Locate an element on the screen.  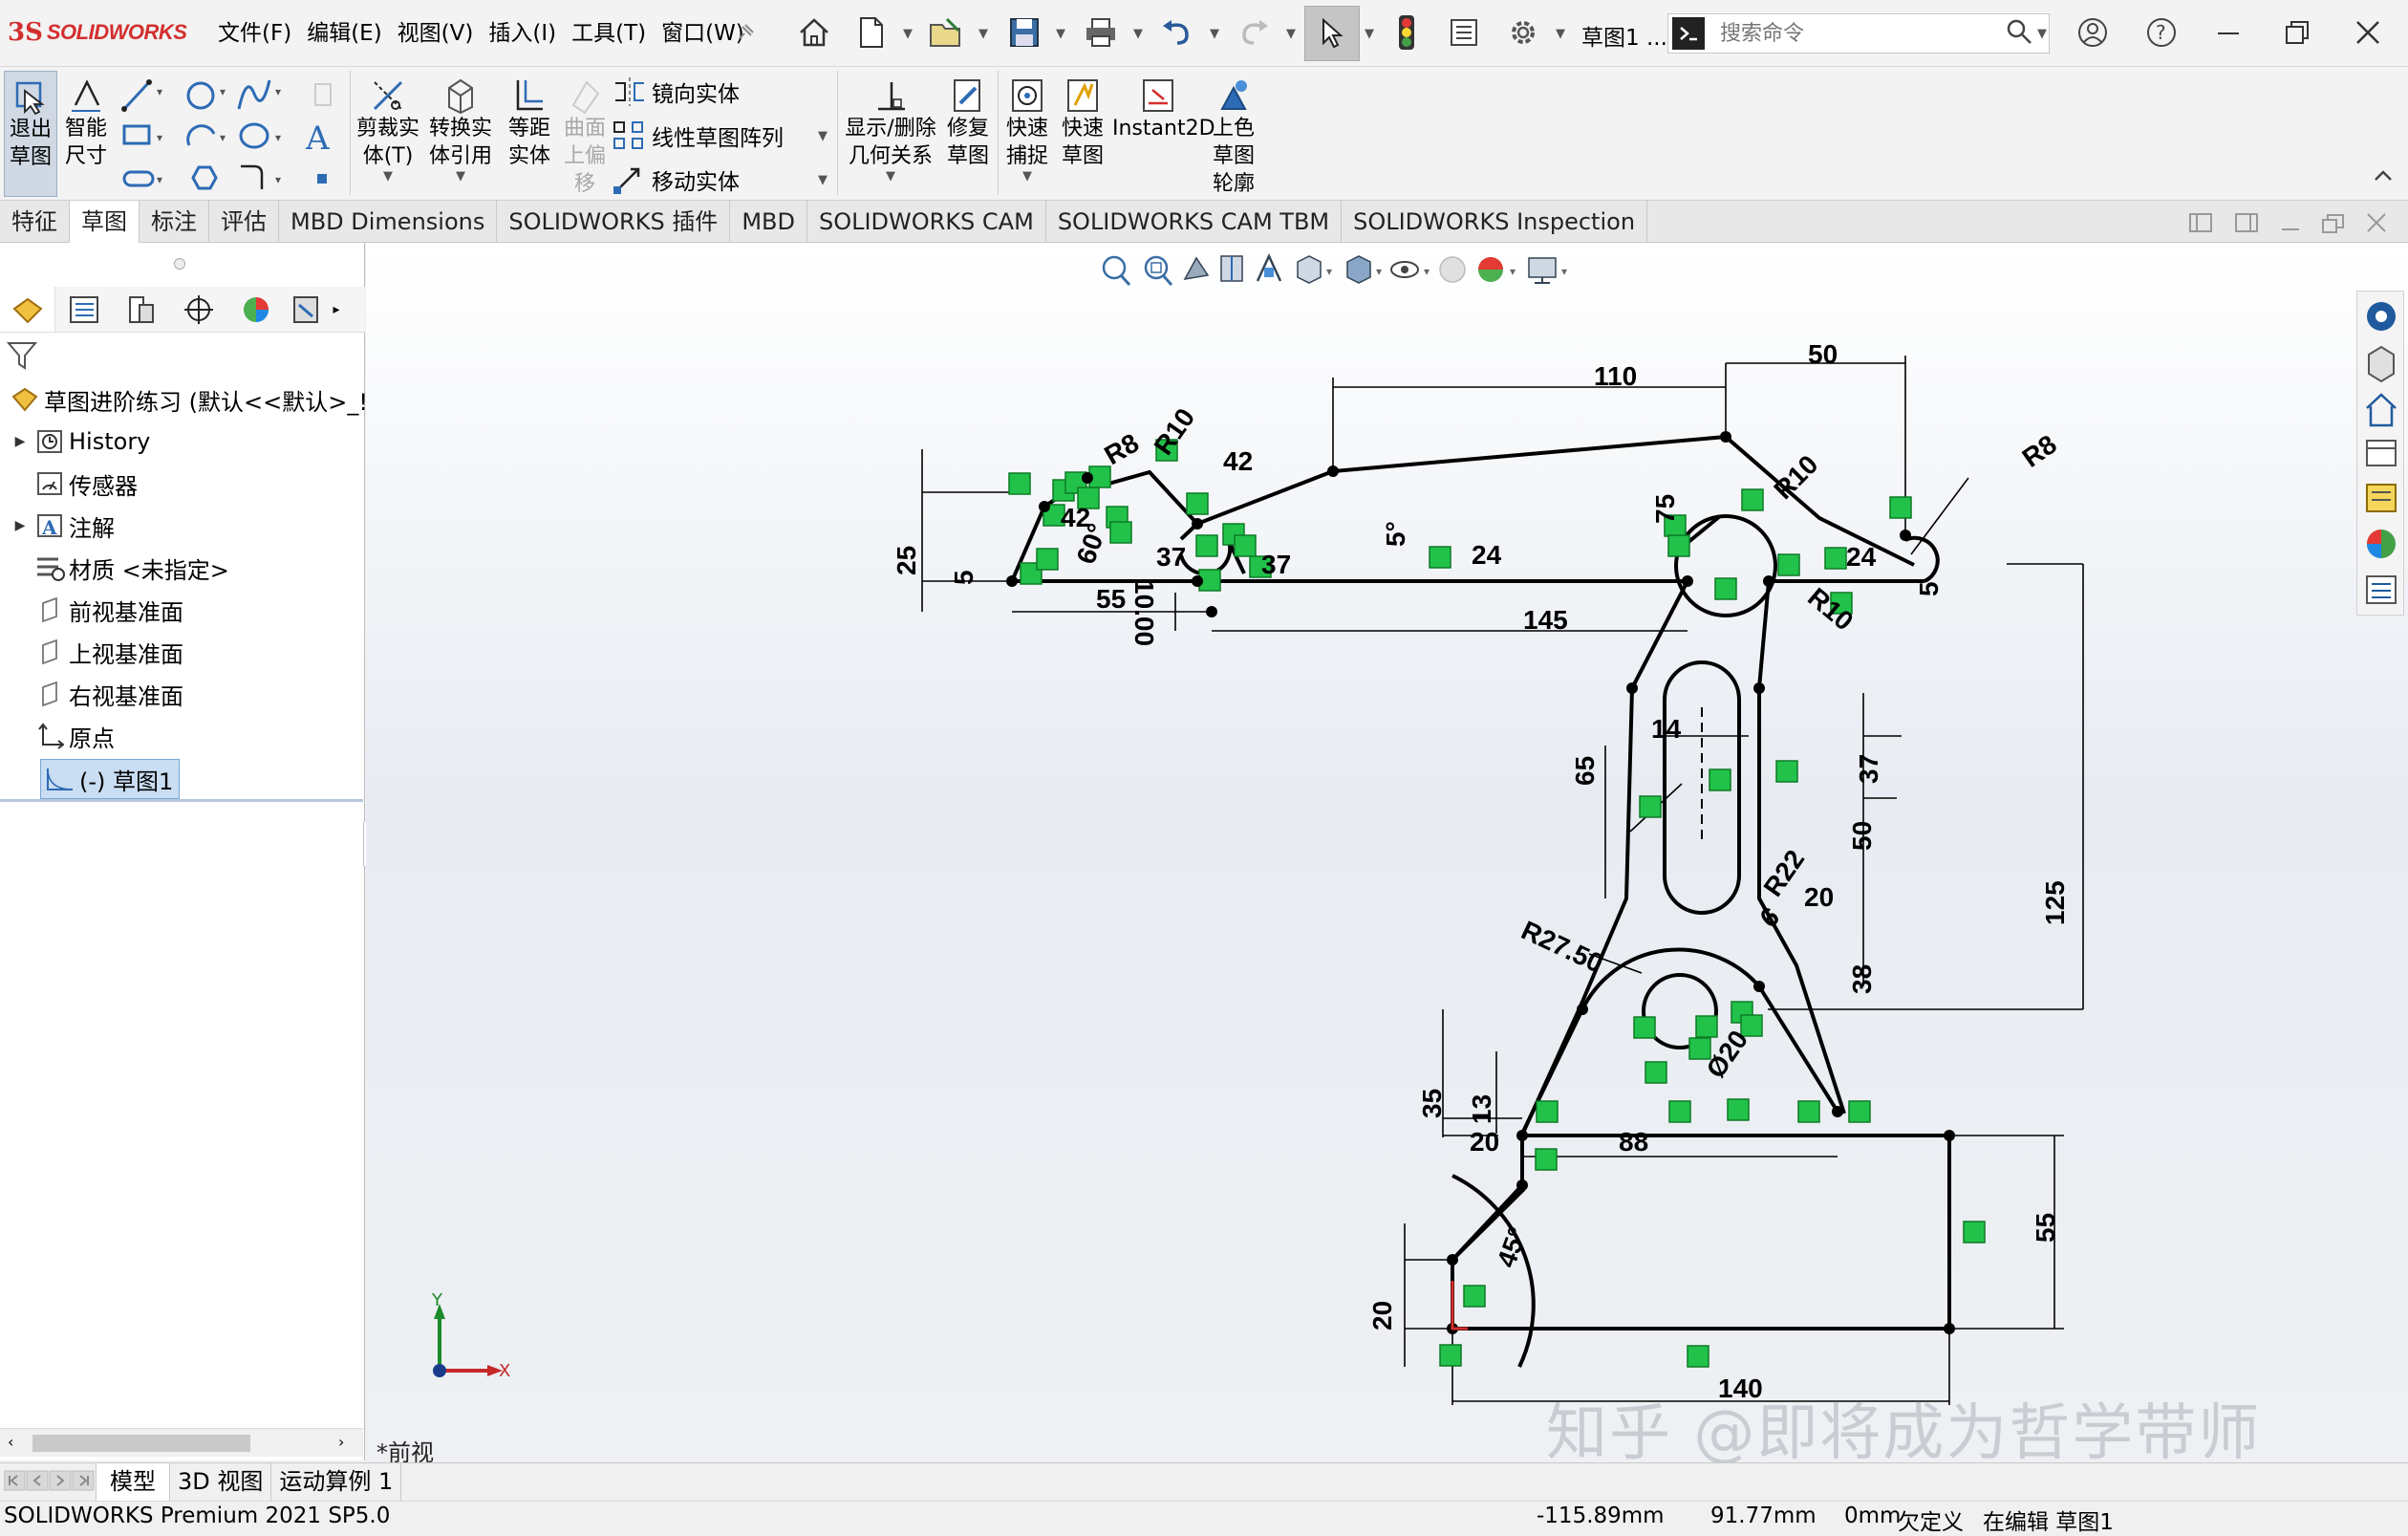
tree-item-material: 材质 <未指定> is located at coordinates (130, 568).